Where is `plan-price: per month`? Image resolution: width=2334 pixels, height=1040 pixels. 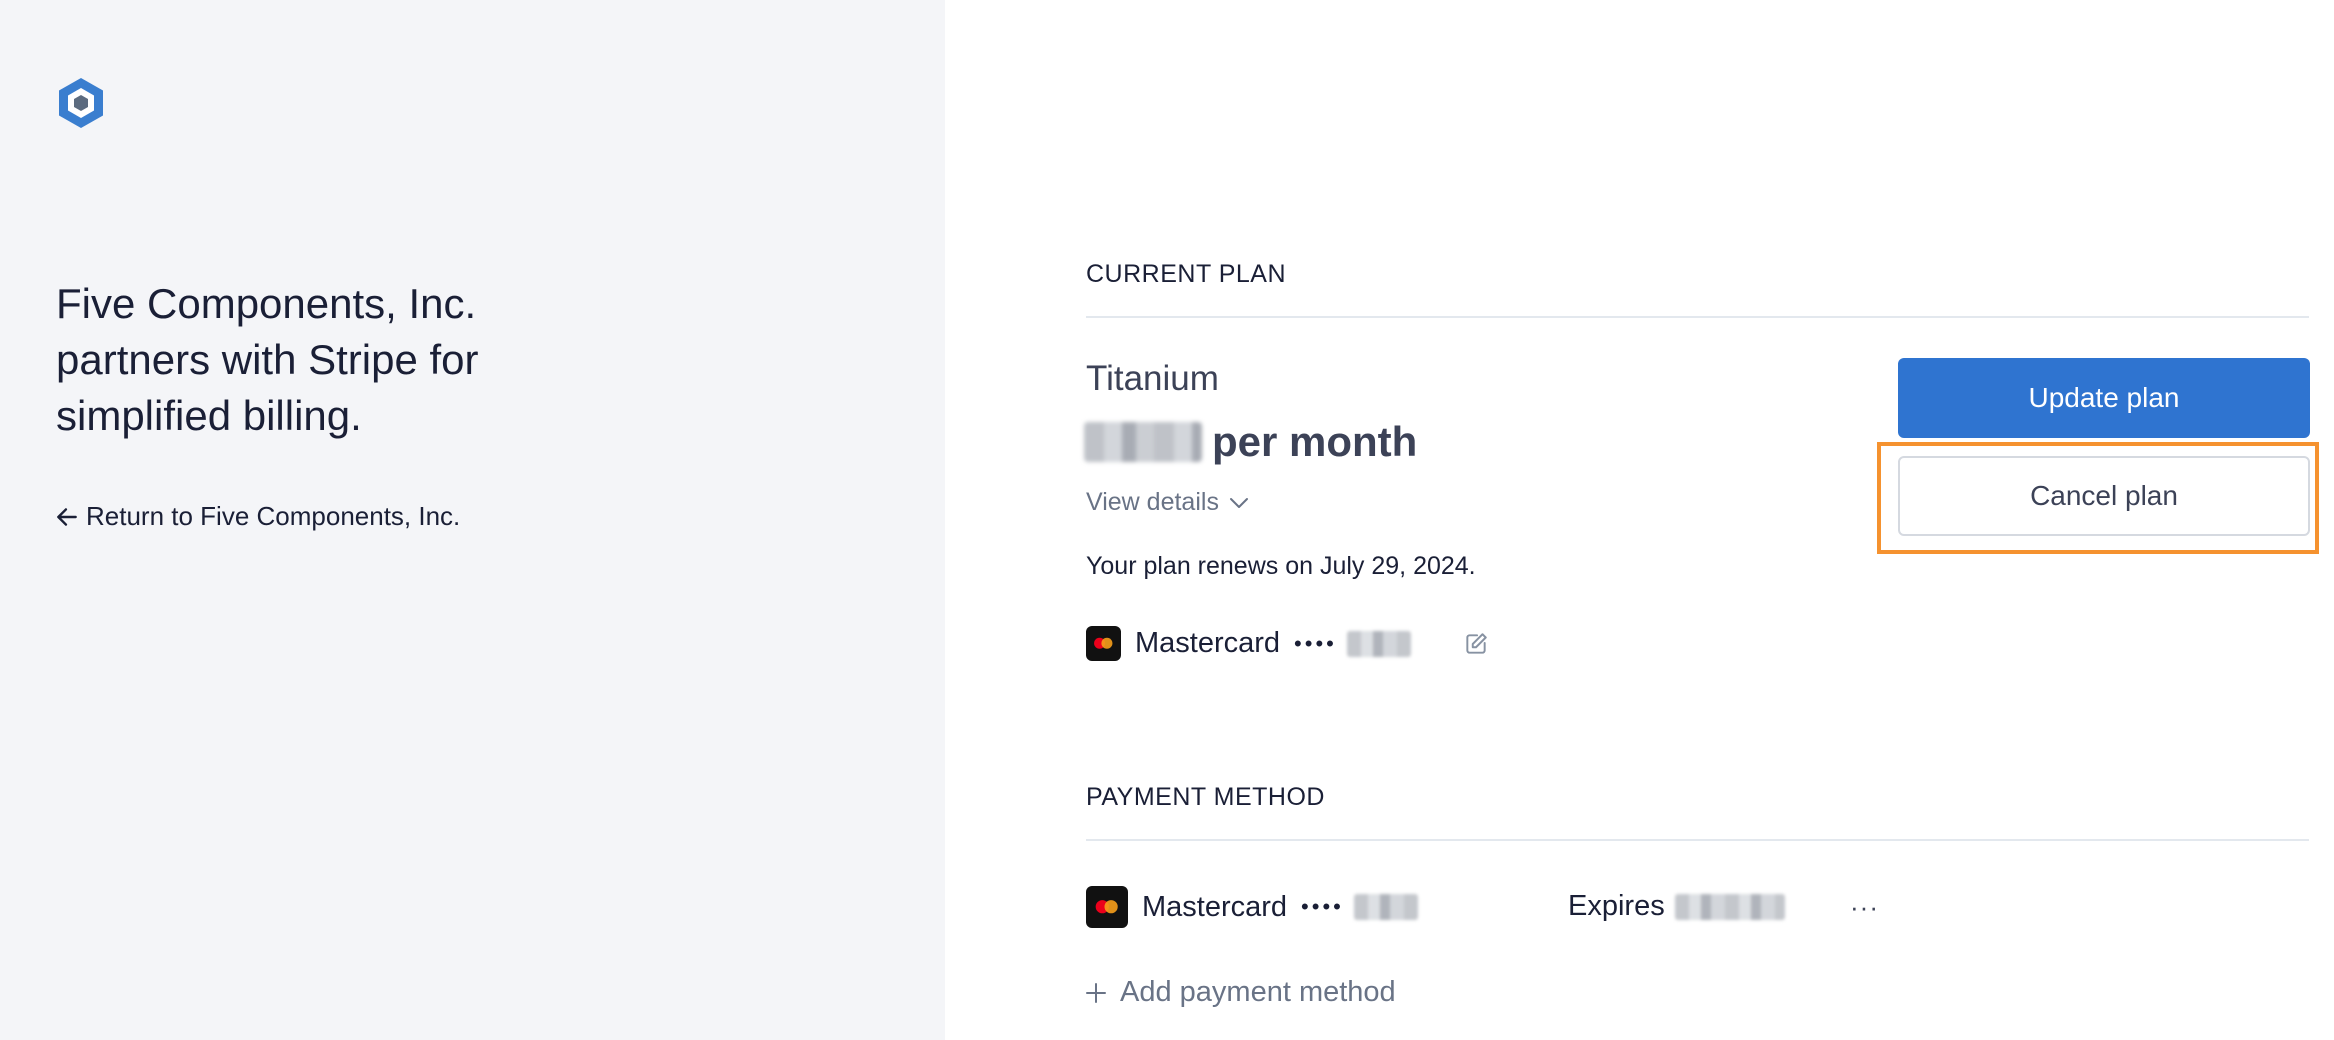
plan-price: per month is located at coordinates (1250, 442).